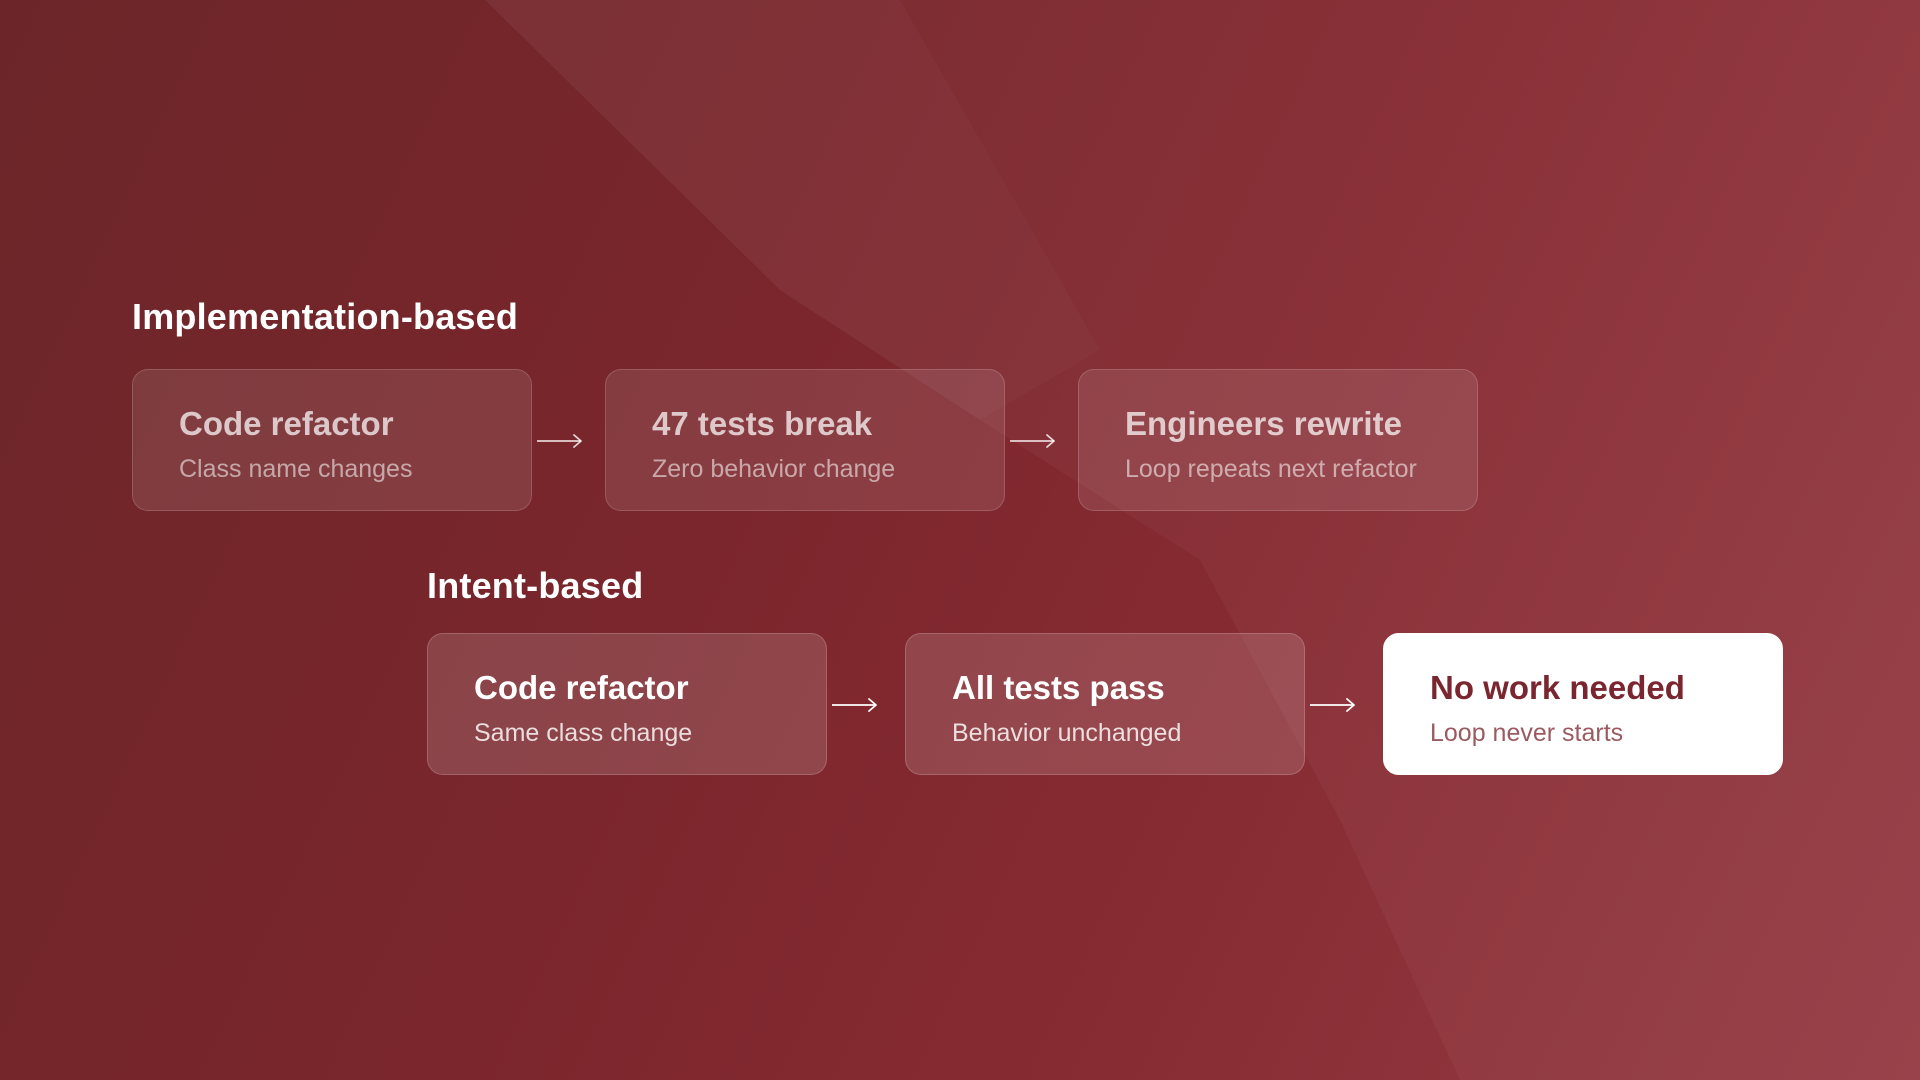 The width and height of the screenshot is (1920, 1080). I want to click on impl-step-2-title: 47 tests break, so click(762, 423).